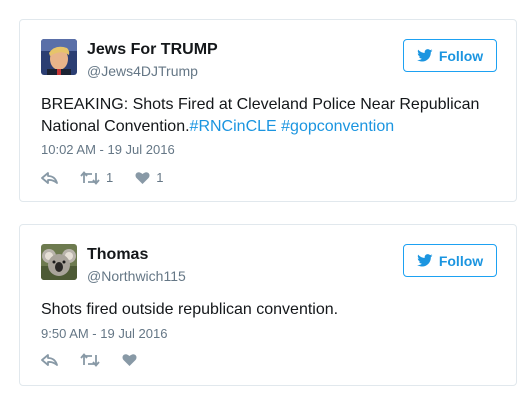  What do you see at coordinates (136, 276) in the screenshot?
I see `user-handle: @Northwich115` at bounding box center [136, 276].